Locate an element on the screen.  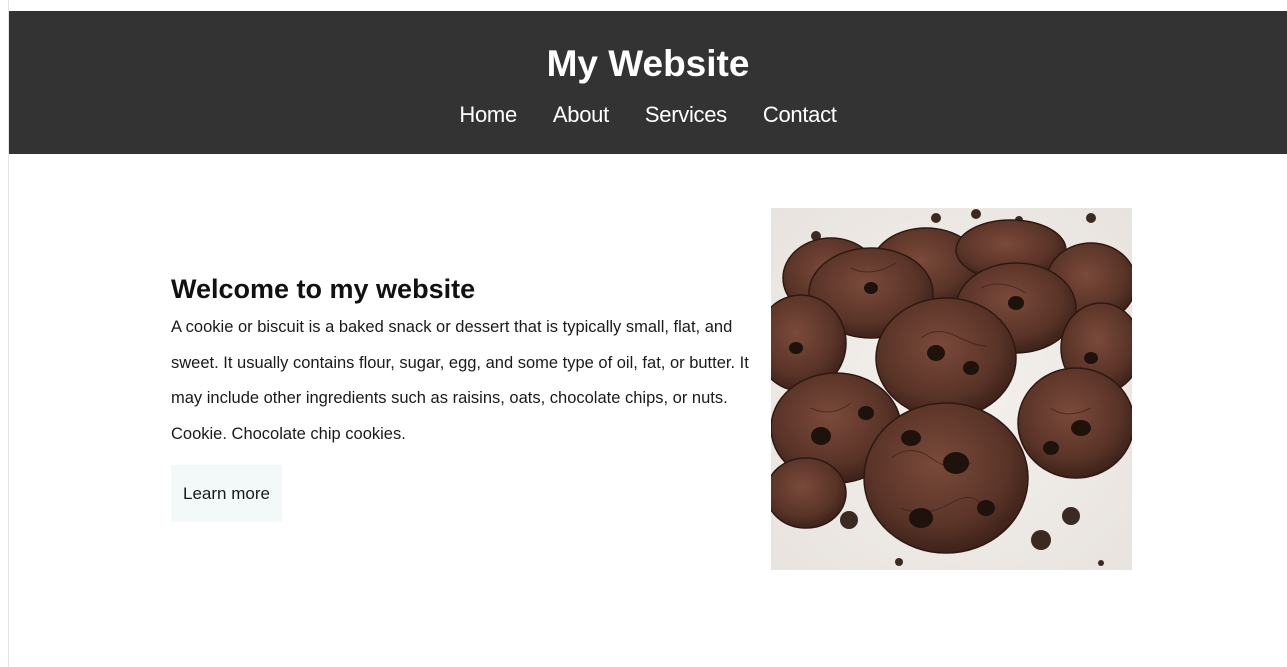
nav-link-services: Services is located at coordinates (686, 115).